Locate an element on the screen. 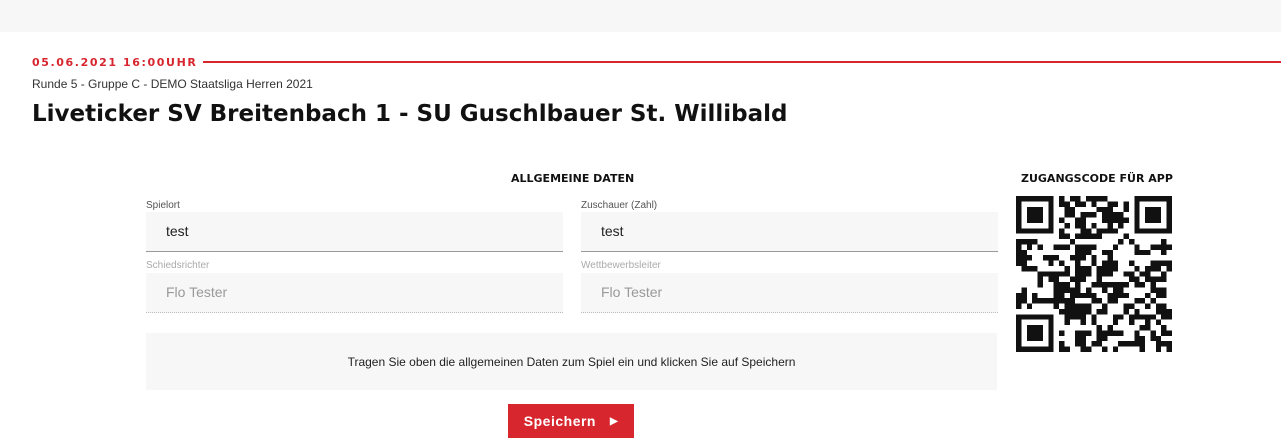  referee-input: Flo Tester is located at coordinates (354, 293).